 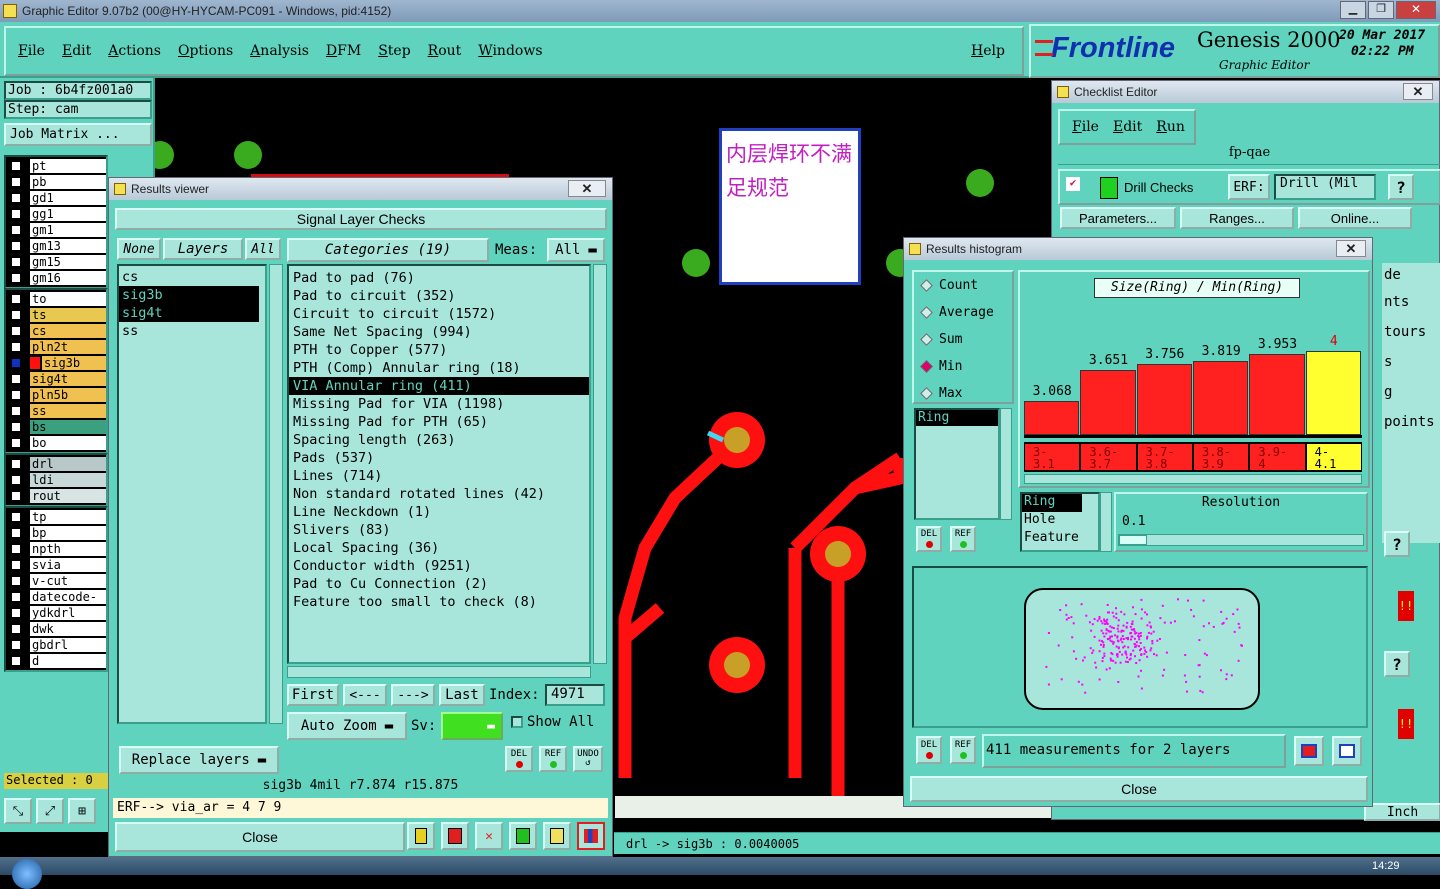 I want to click on menu-step: Step, so click(x=394, y=51).